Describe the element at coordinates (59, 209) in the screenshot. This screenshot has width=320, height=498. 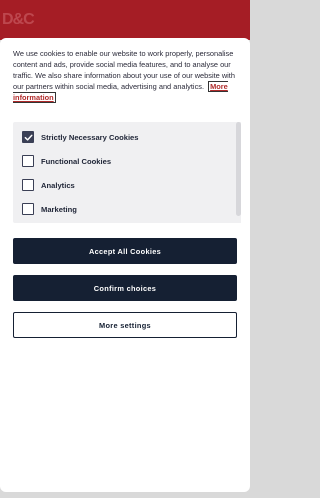
I see `marketing-label: Marketing` at that location.